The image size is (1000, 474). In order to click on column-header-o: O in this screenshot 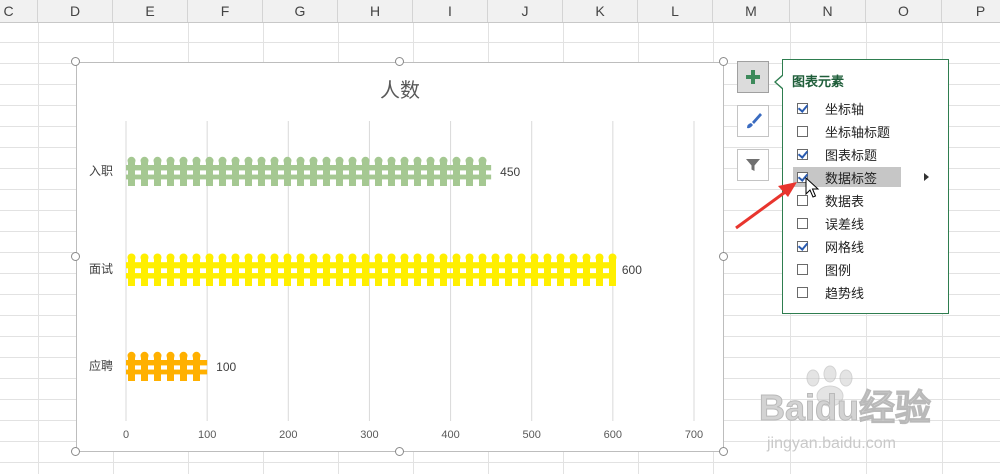, I will do `click(904, 11)`.